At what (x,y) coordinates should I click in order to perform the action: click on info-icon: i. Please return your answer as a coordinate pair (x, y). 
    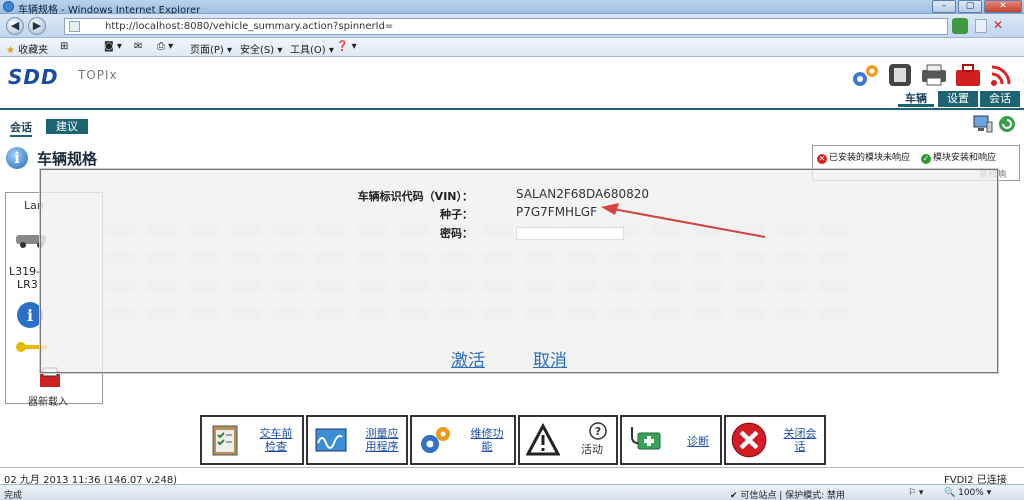
    Looking at the image, I should click on (17, 158).